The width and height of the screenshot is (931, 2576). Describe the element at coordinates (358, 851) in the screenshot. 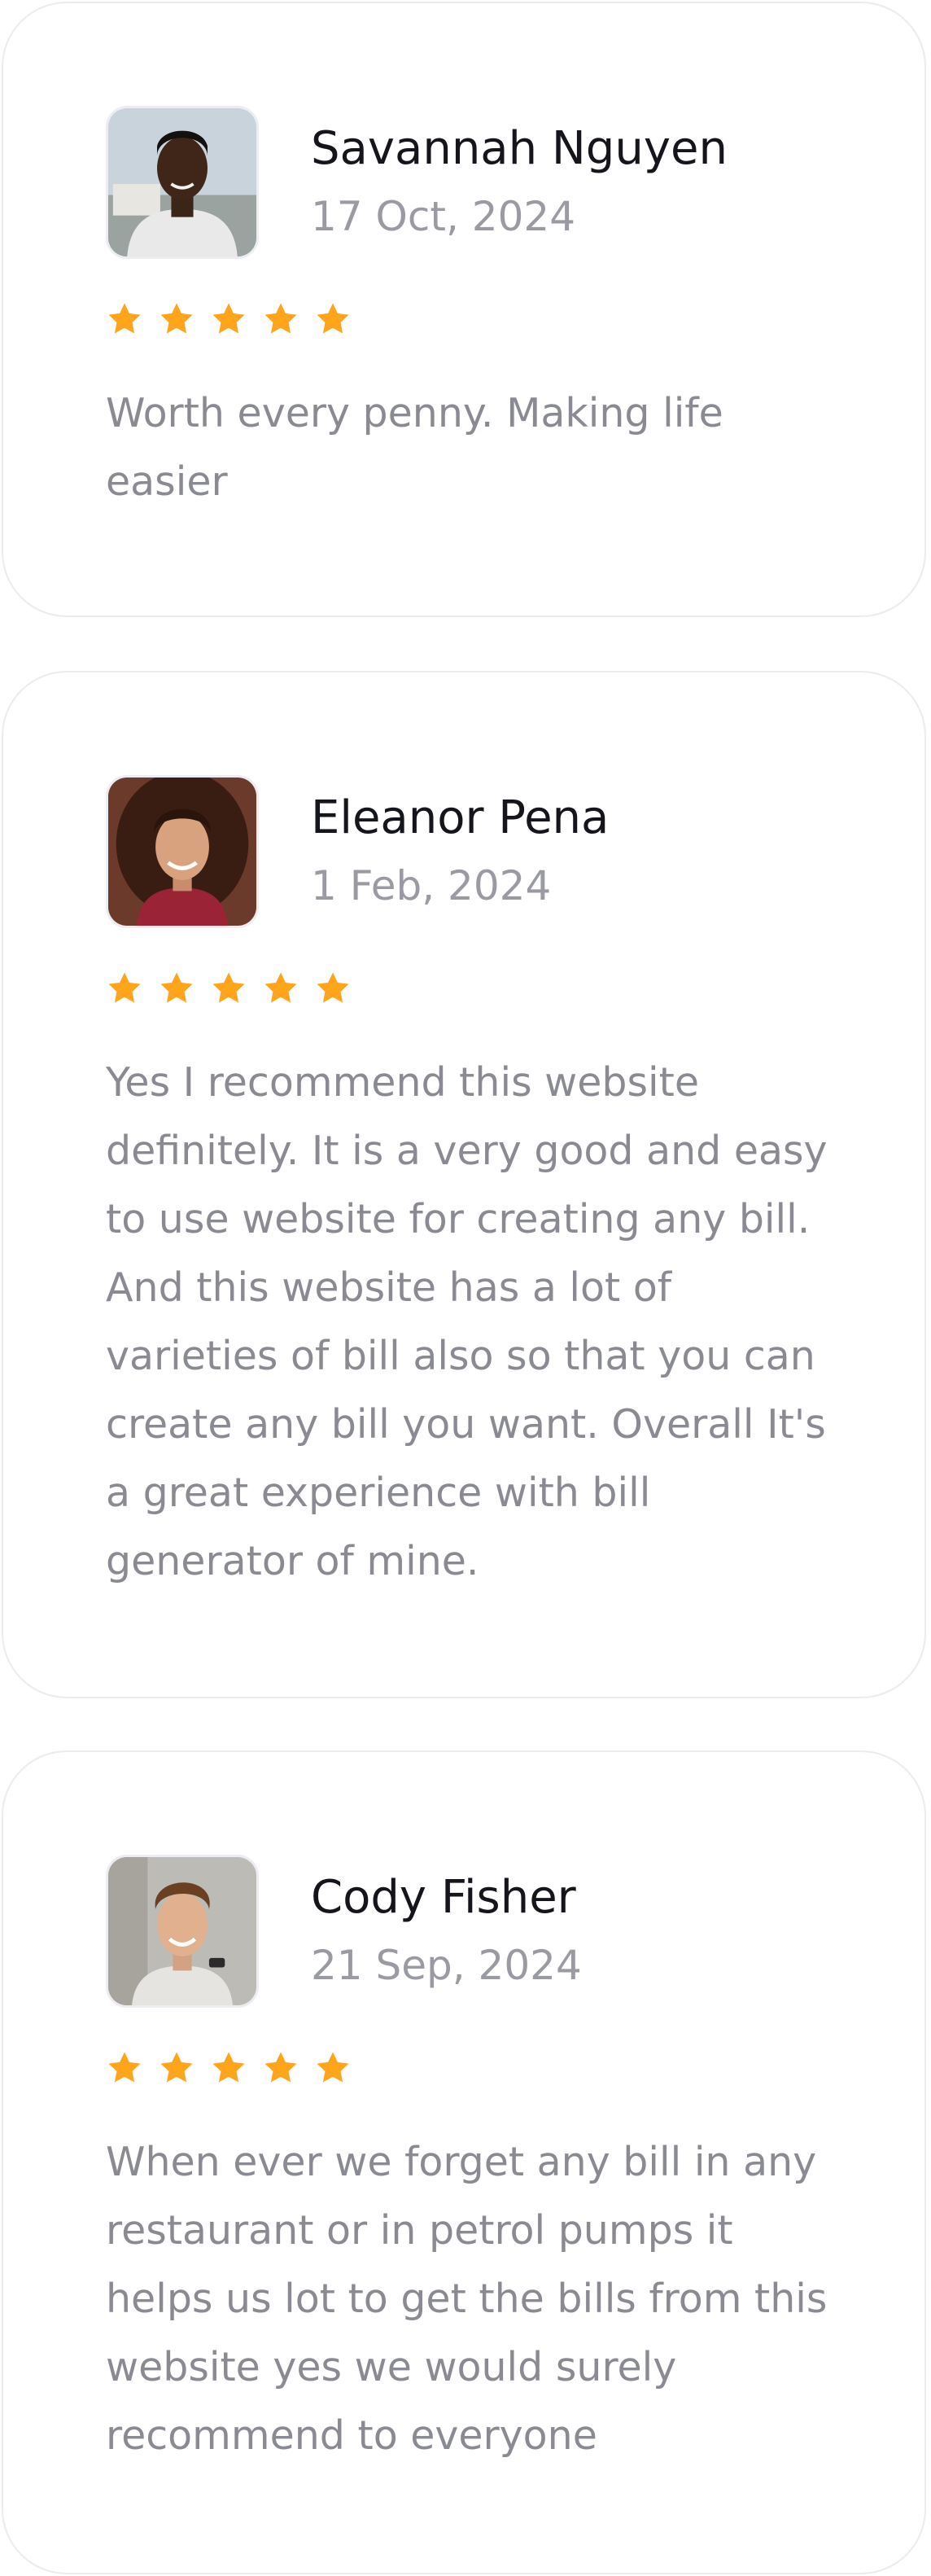

I see `review-header: Eleanor Pena 1 Feb, 2024` at that location.